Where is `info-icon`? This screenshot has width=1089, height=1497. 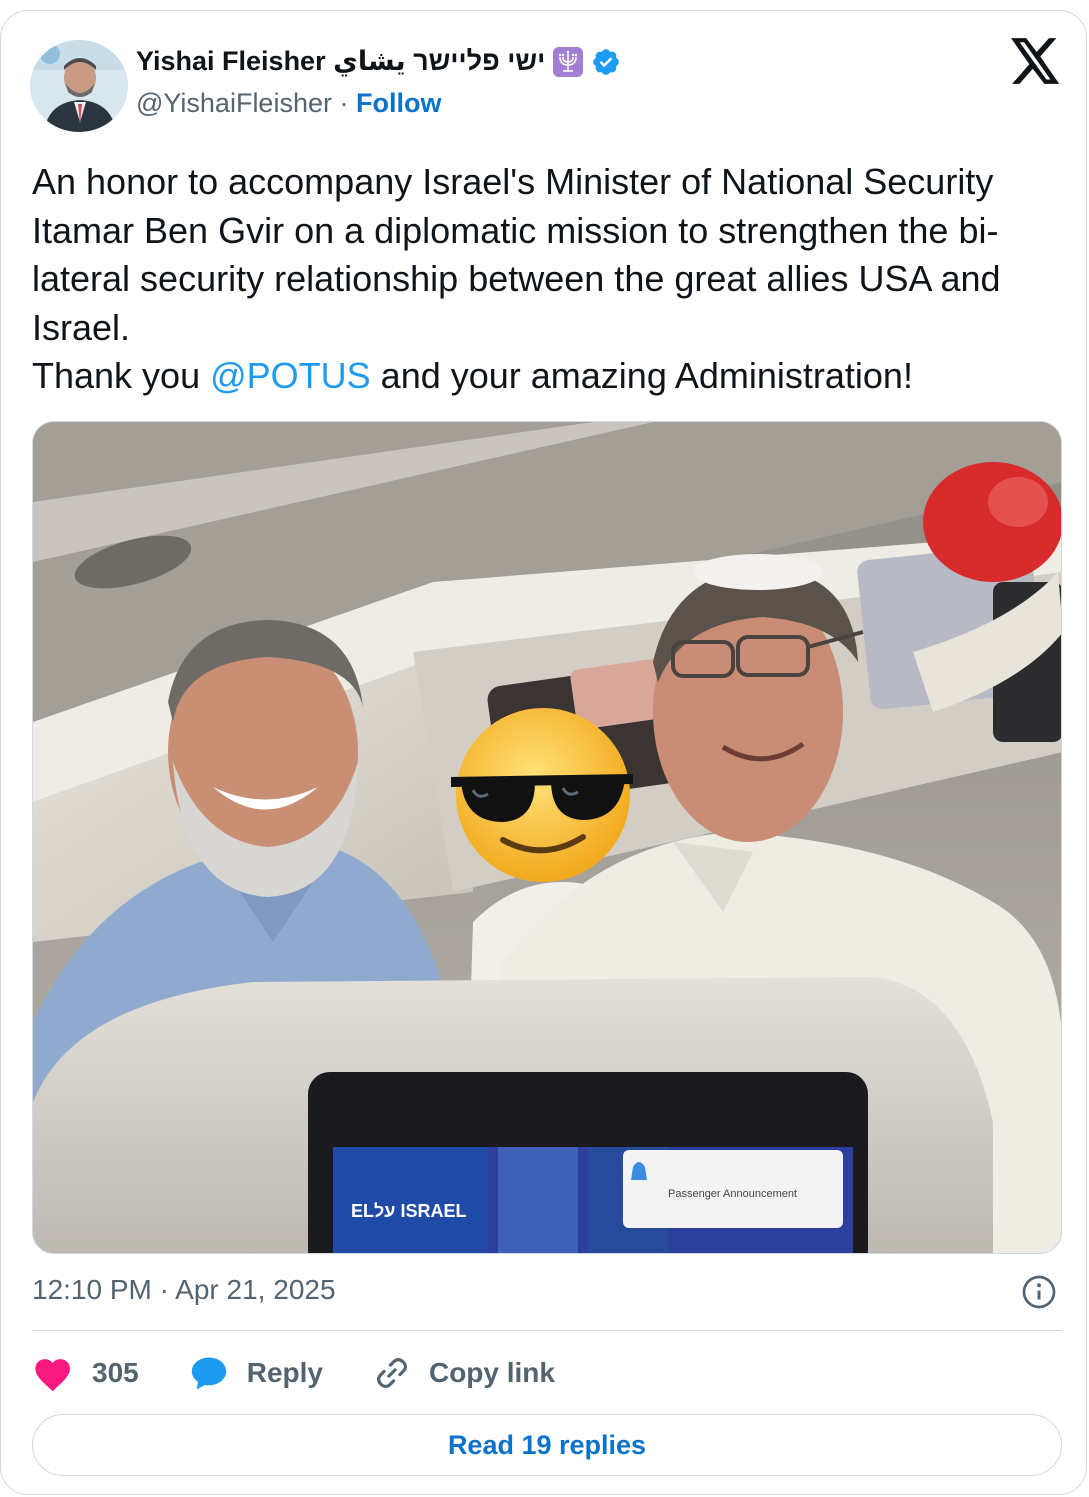 info-icon is located at coordinates (1039, 1292).